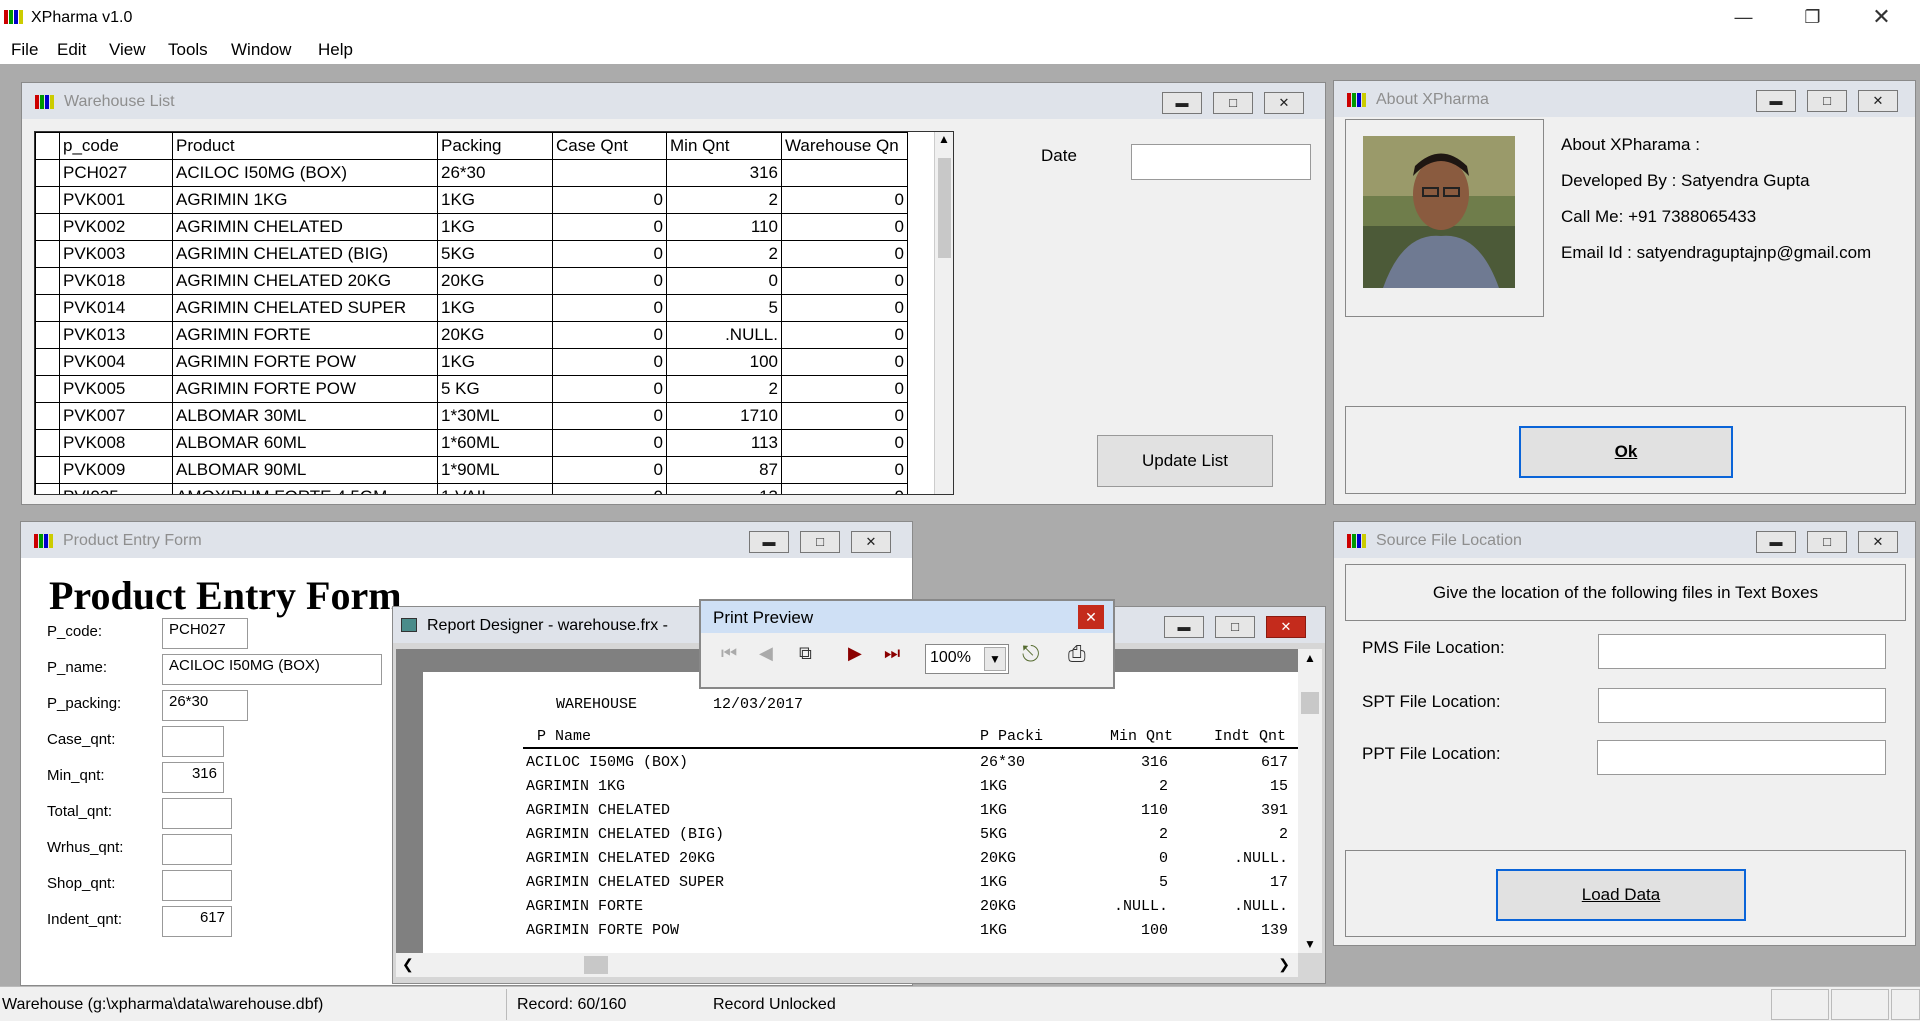 The width and height of the screenshot is (1920, 1021). I want to click on column-header: Min Qnt, so click(724, 146).